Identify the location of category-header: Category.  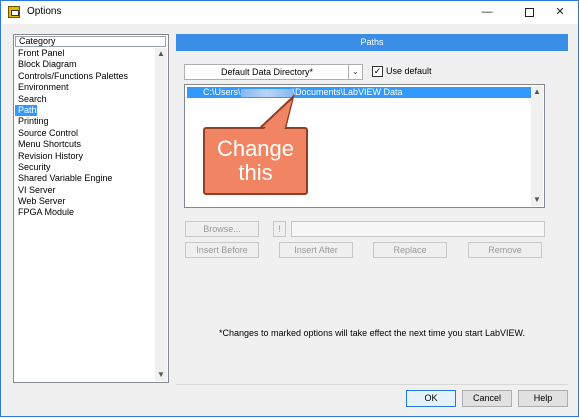
(90, 41).